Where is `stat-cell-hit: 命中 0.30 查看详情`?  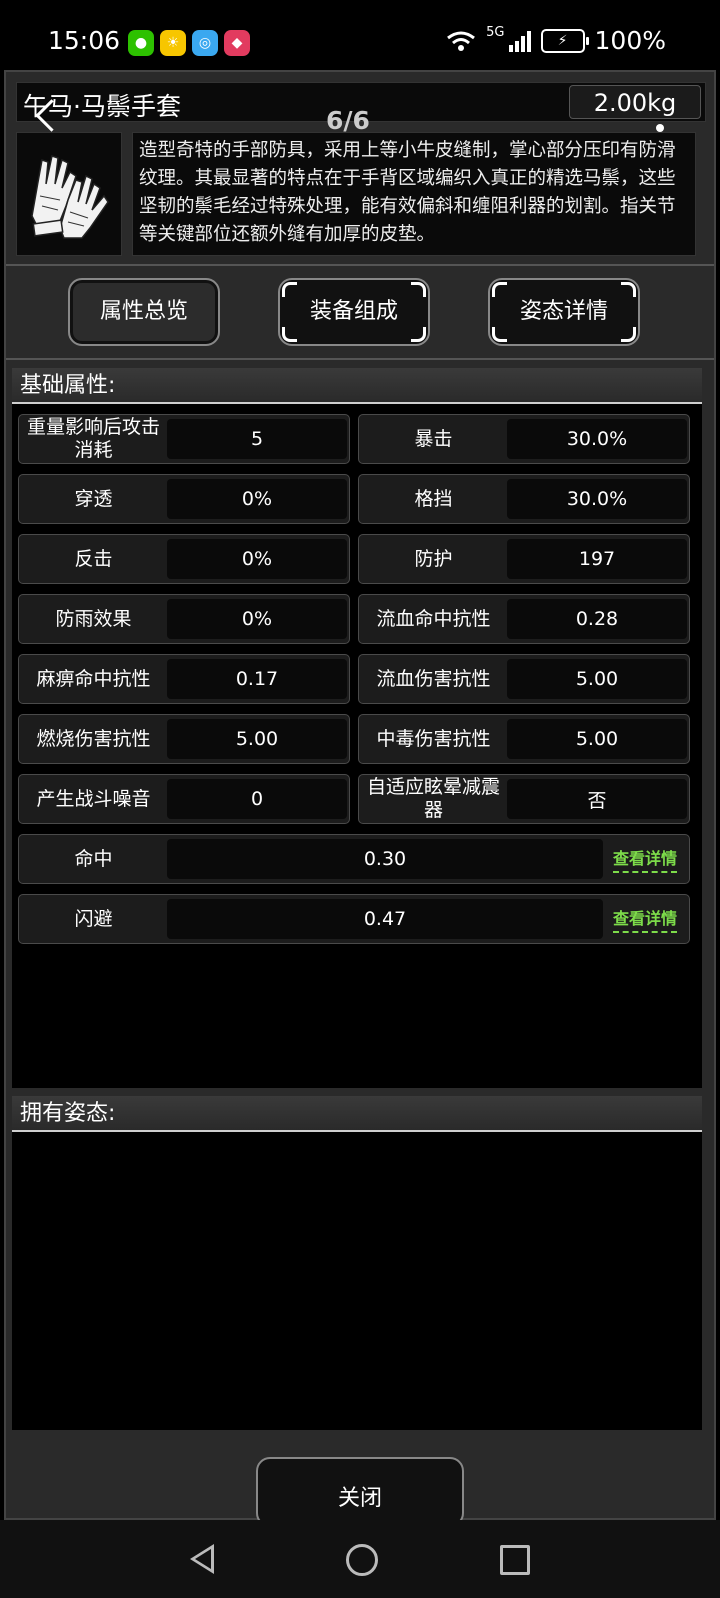
stat-cell-hit: 命中 0.30 查看详情 is located at coordinates (354, 859).